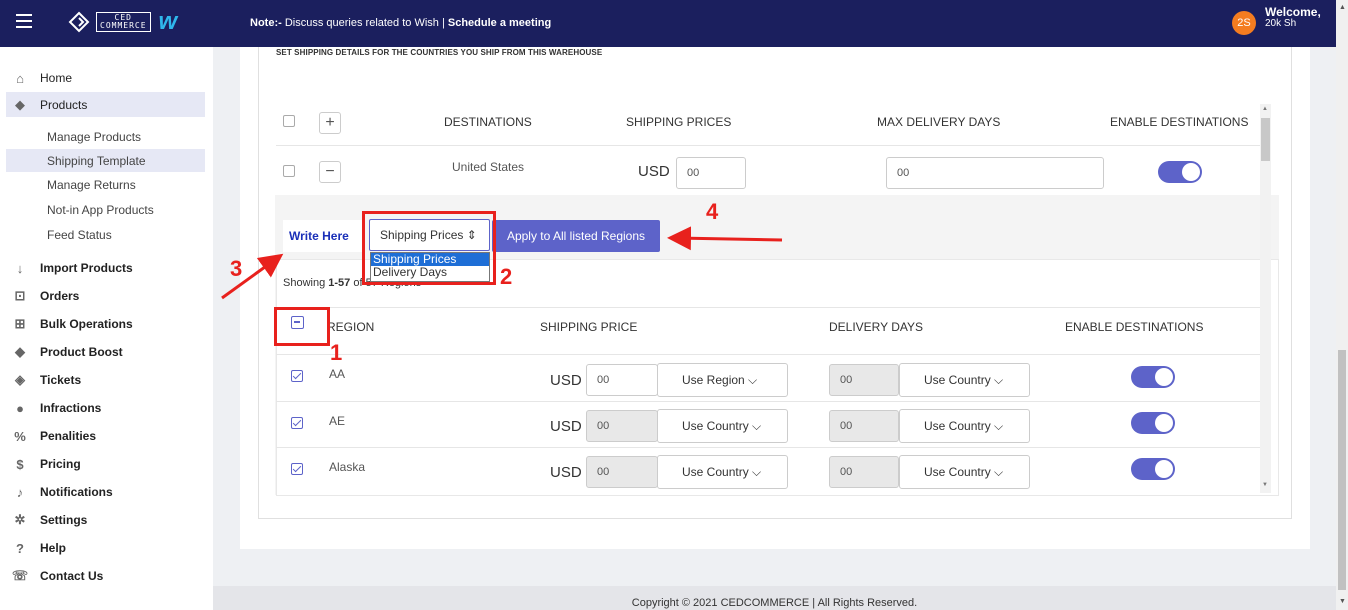  Describe the element at coordinates (20, 268) in the screenshot. I see `arrow-down-icon: ↓` at that location.